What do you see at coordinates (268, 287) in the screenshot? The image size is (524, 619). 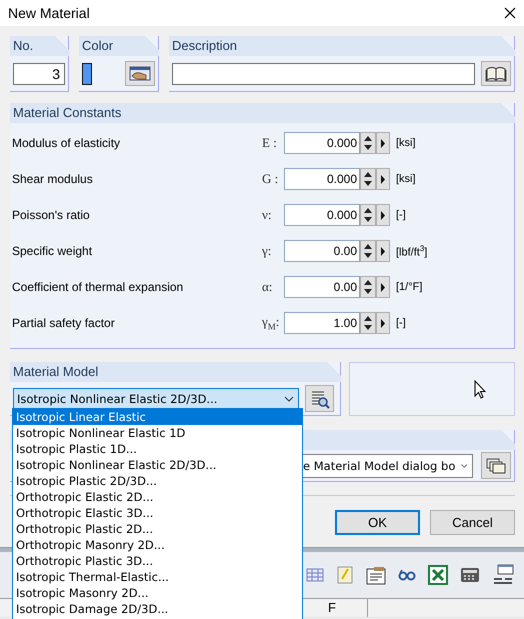 I see `symbol-label: α:` at bounding box center [268, 287].